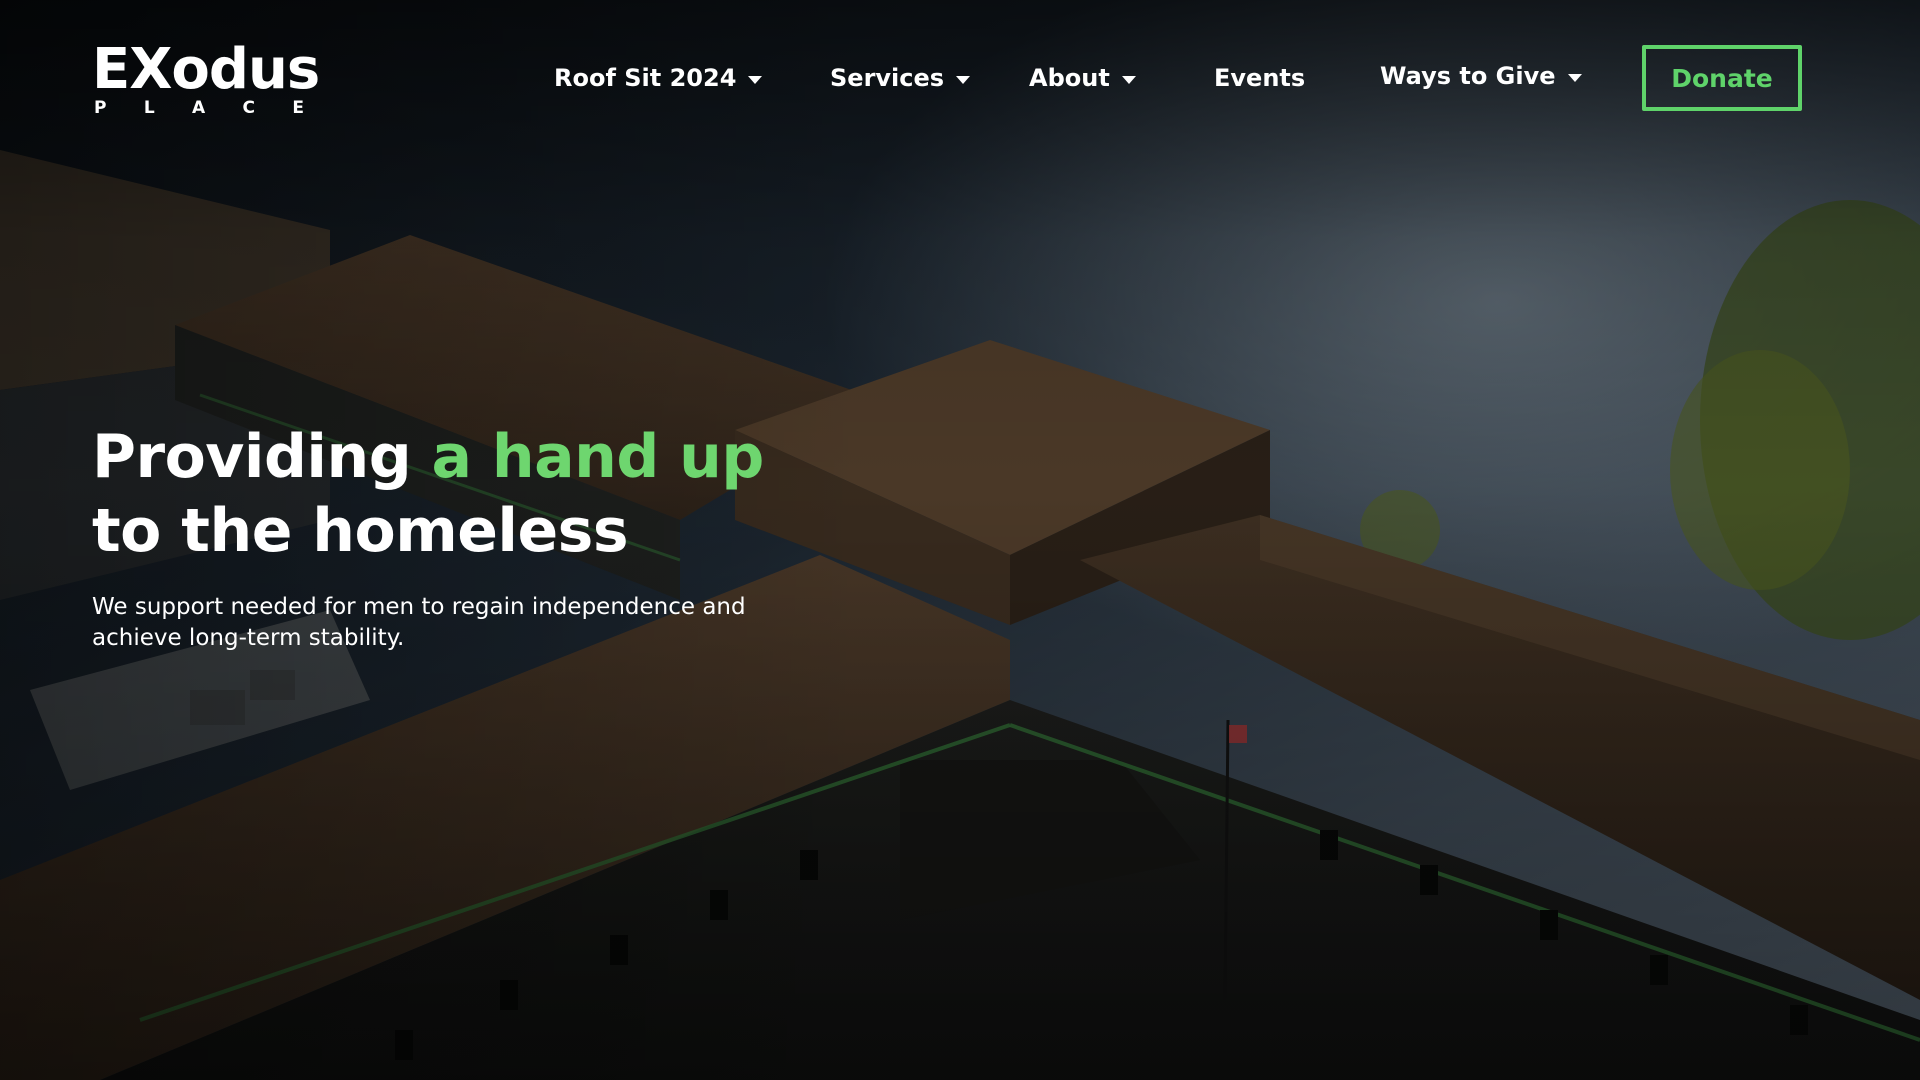 Image resolution: width=1920 pixels, height=1080 pixels. Describe the element at coordinates (1722, 78) in the screenshot. I see `donate-button: Donate` at that location.